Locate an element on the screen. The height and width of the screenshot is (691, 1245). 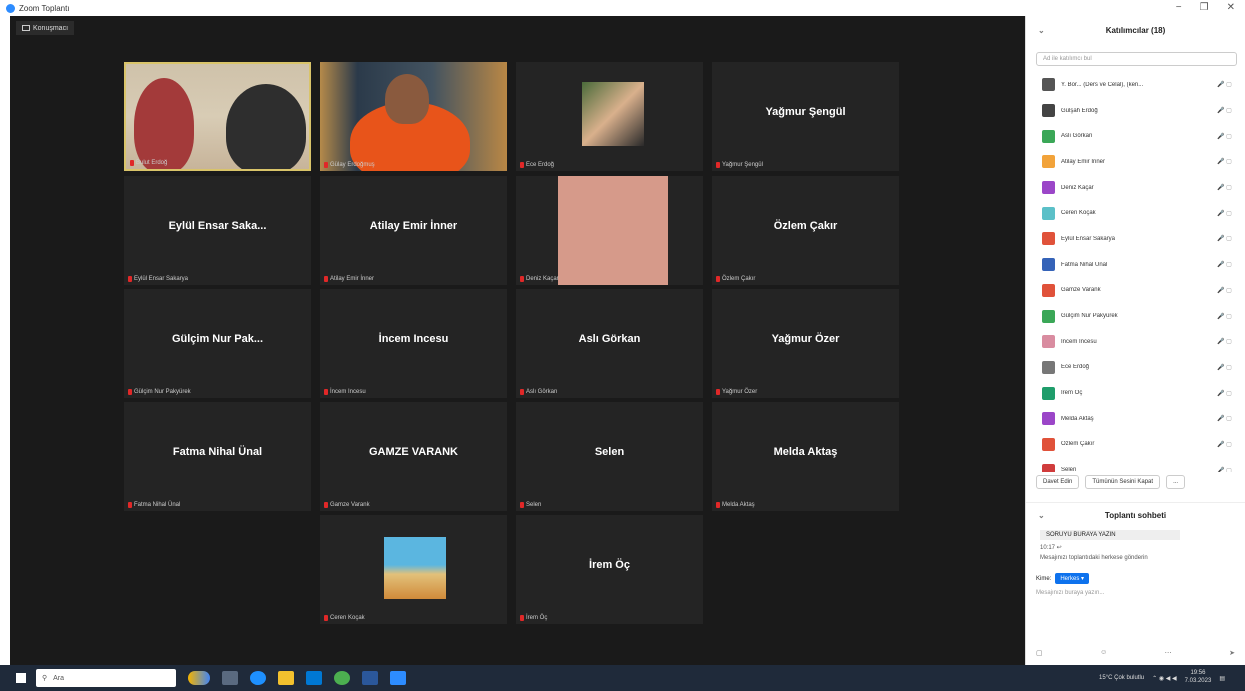
participant-name-label: Gamze Varank is located at coordinates (347, 505).